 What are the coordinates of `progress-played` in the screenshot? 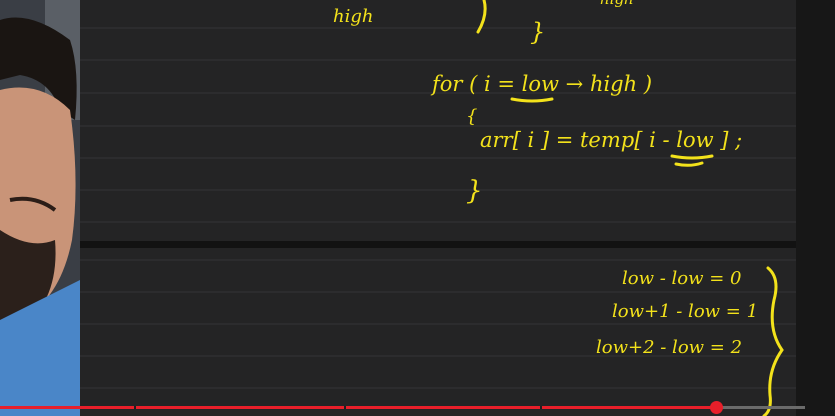 It's located at (358, 407).